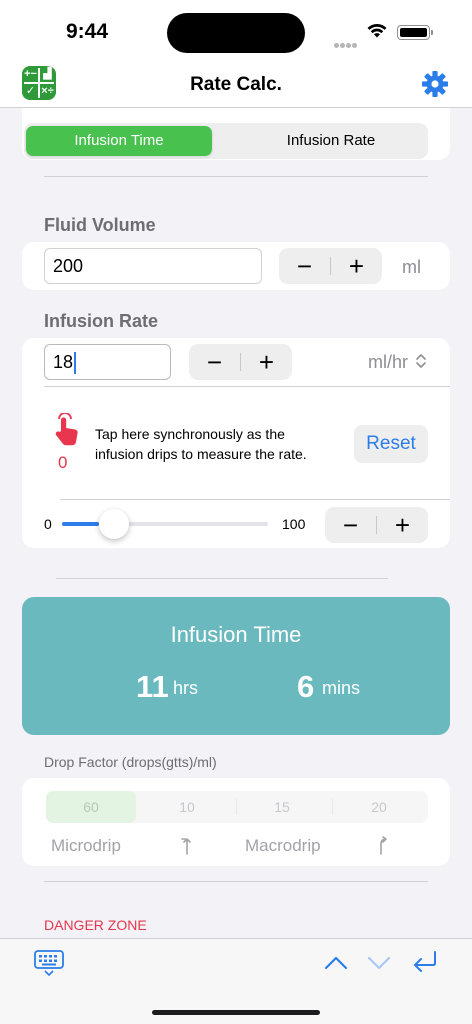  Describe the element at coordinates (153, 266) in the screenshot. I see `fluid-volume-input: 200` at that location.